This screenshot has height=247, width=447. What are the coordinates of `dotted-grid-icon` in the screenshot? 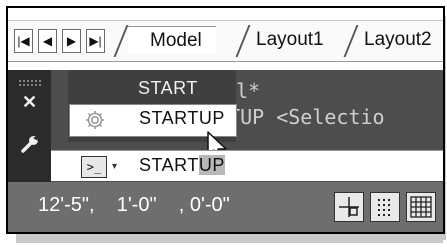 It's located at (384, 207).